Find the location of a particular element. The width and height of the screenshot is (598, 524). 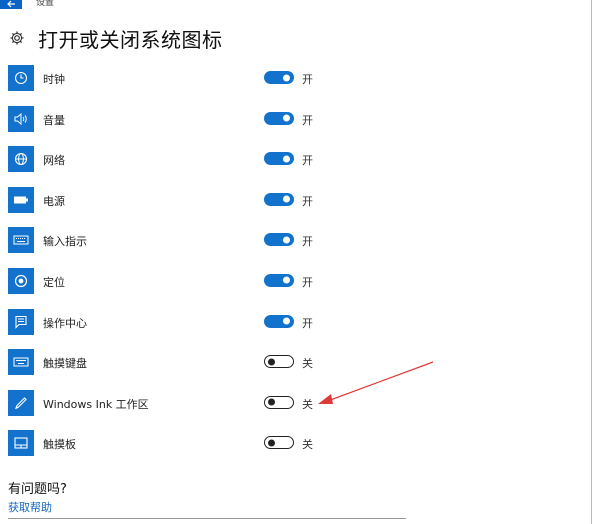

title-bar: 设置 is located at coordinates (299, 7).